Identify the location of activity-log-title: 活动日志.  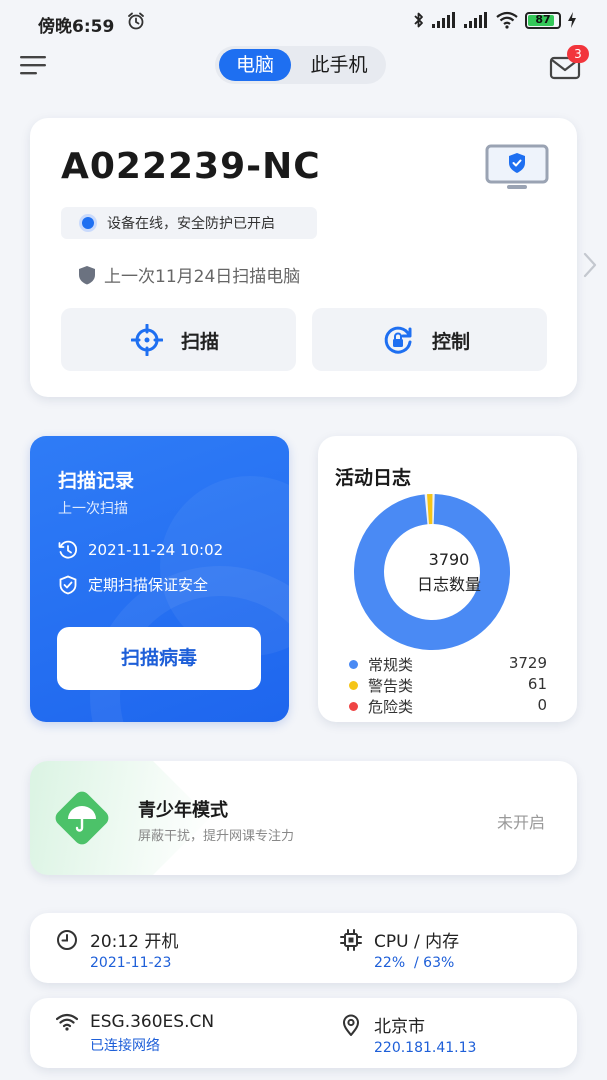
(373, 478).